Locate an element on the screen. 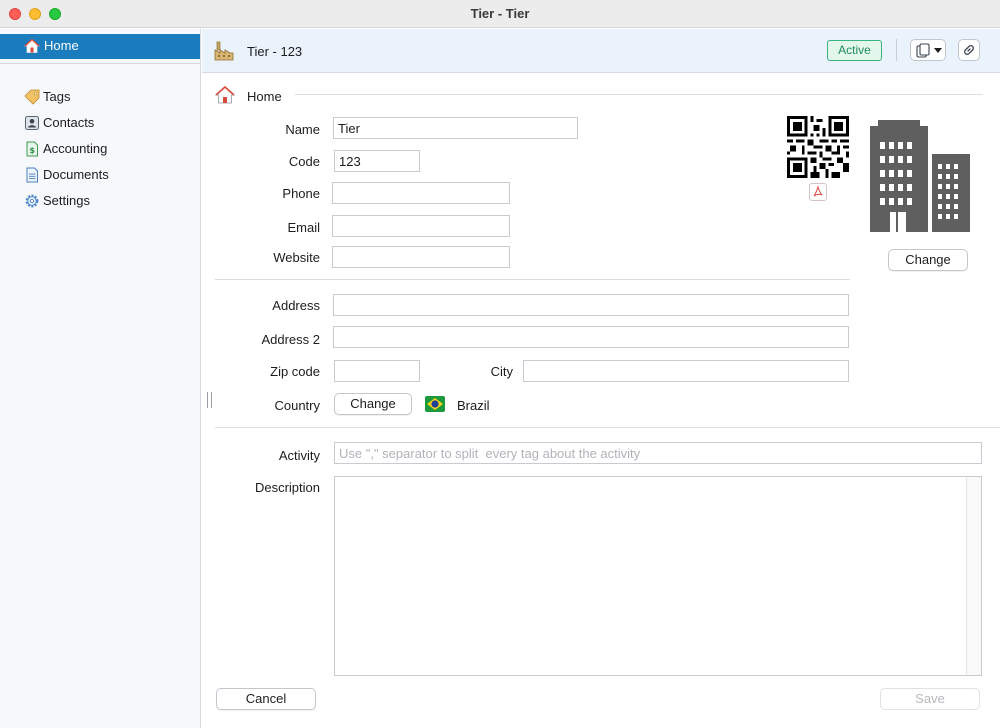  sidebar-item-tags: Tags is located at coordinates (109, 97).